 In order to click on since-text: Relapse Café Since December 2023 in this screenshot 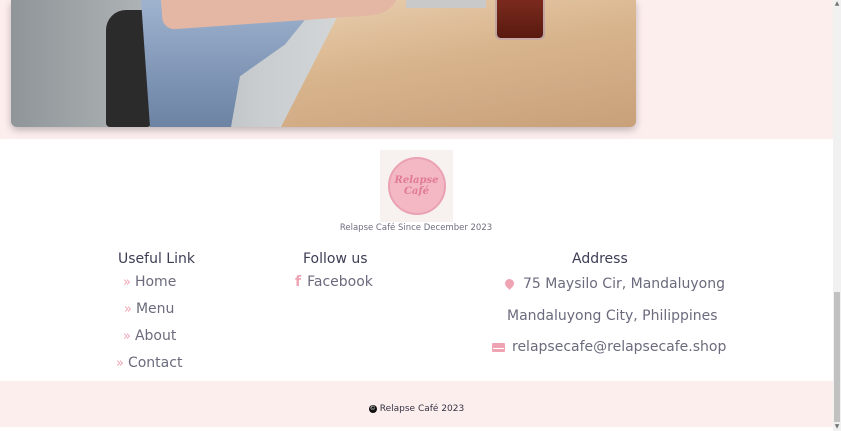, I will do `click(416, 228)`.